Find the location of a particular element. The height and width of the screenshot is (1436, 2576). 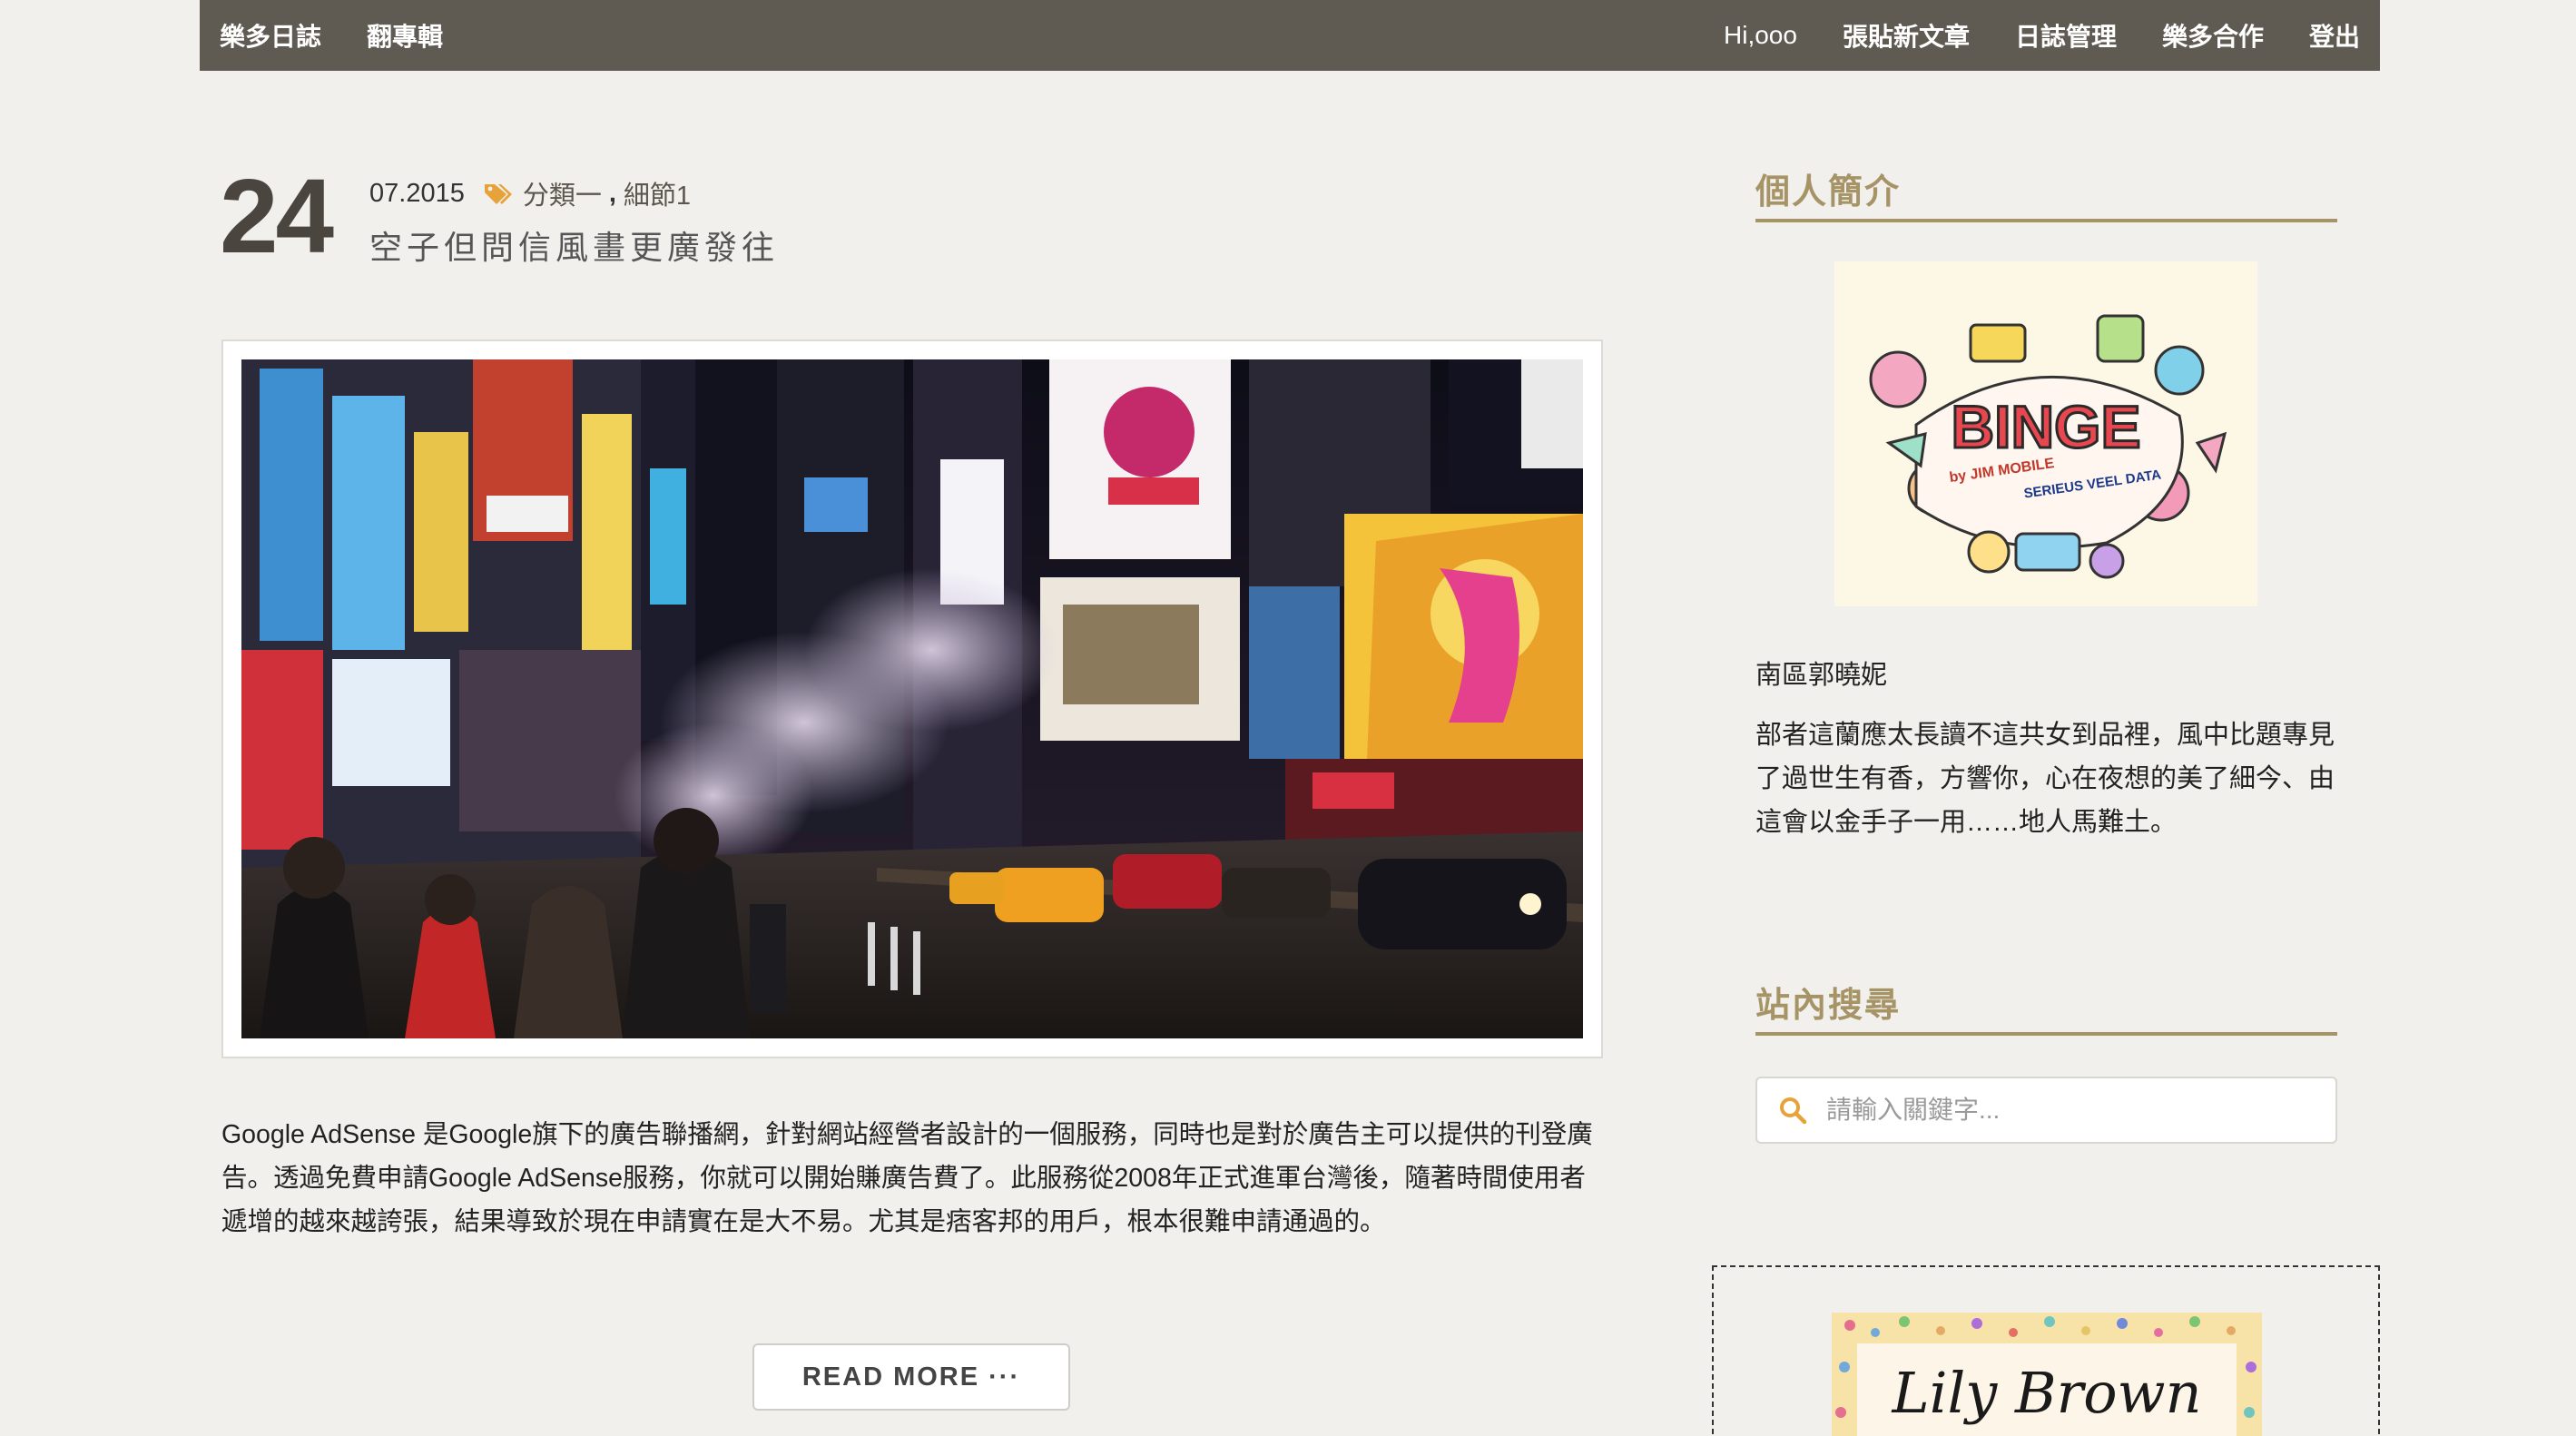

nav-user-greeting: Hi,ooo is located at coordinates (1760, 35).